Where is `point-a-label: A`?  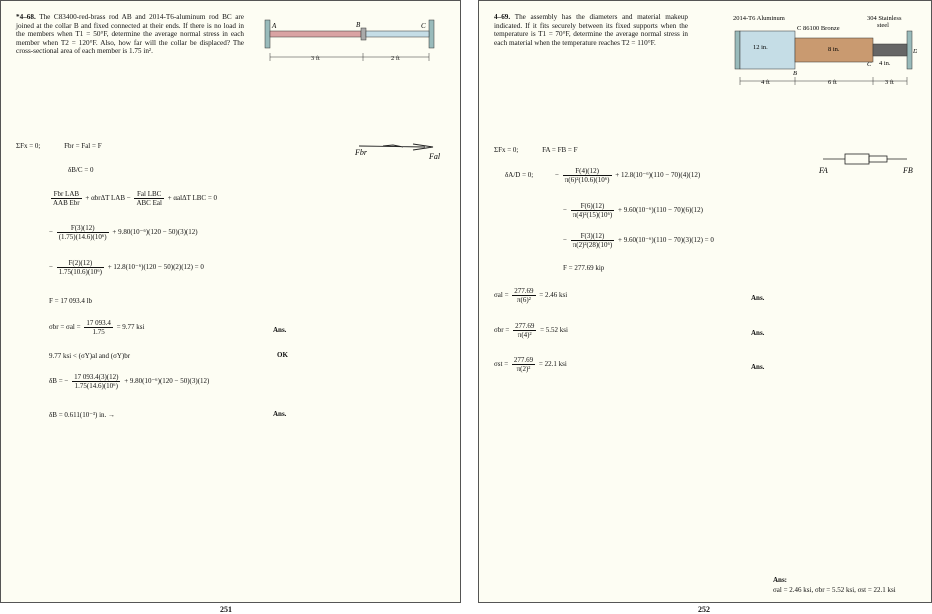
point-a-label: A is located at coordinates (274, 26).